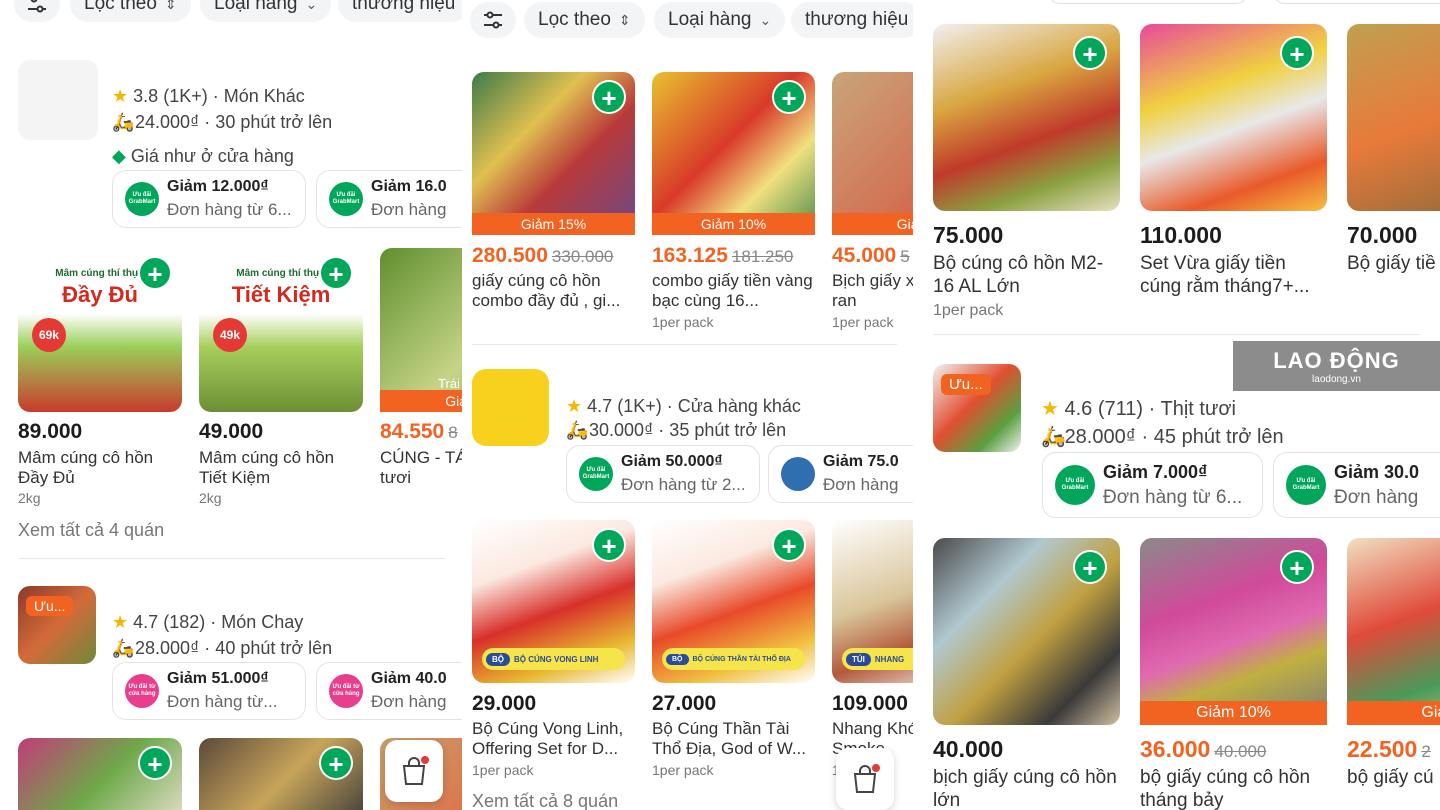 This screenshot has width=1440, height=810. I want to click on coupon-card: Giảm 75.0 Đơn hàng, so click(840, 474).